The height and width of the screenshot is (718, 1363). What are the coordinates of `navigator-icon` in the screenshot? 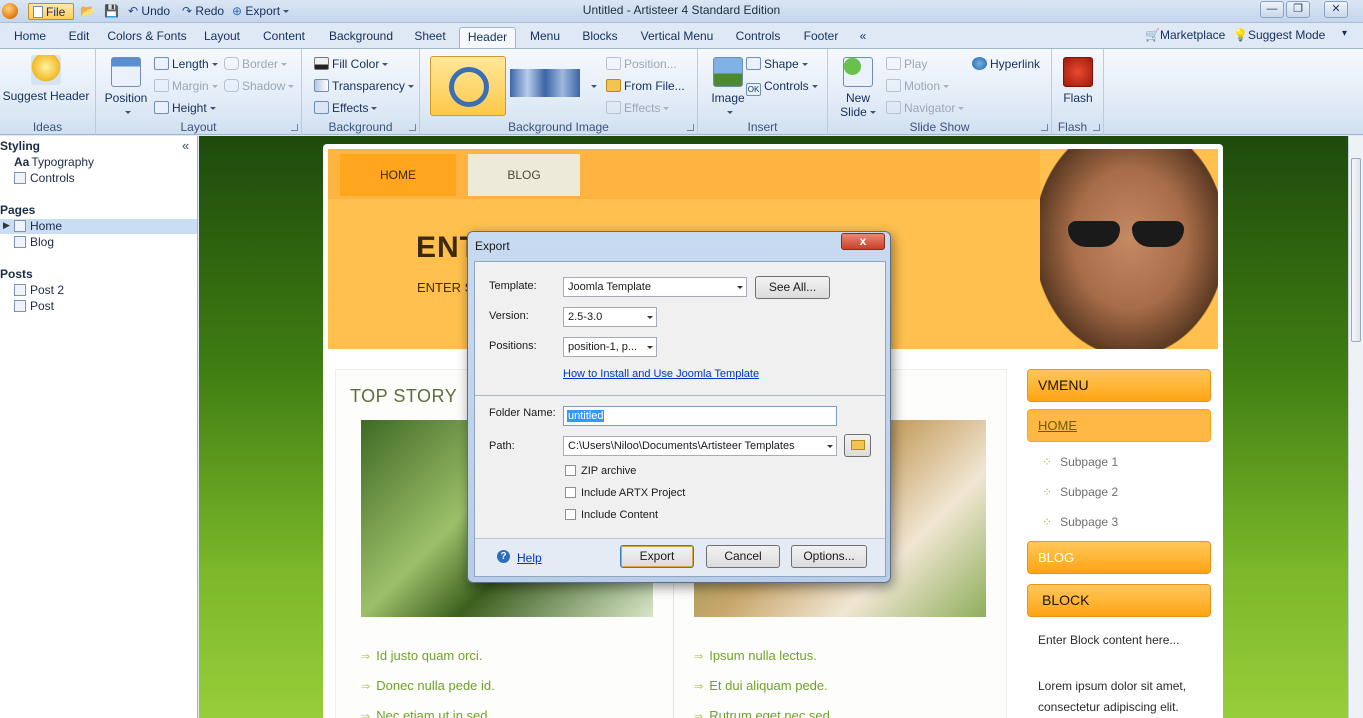 It's located at (893, 107).